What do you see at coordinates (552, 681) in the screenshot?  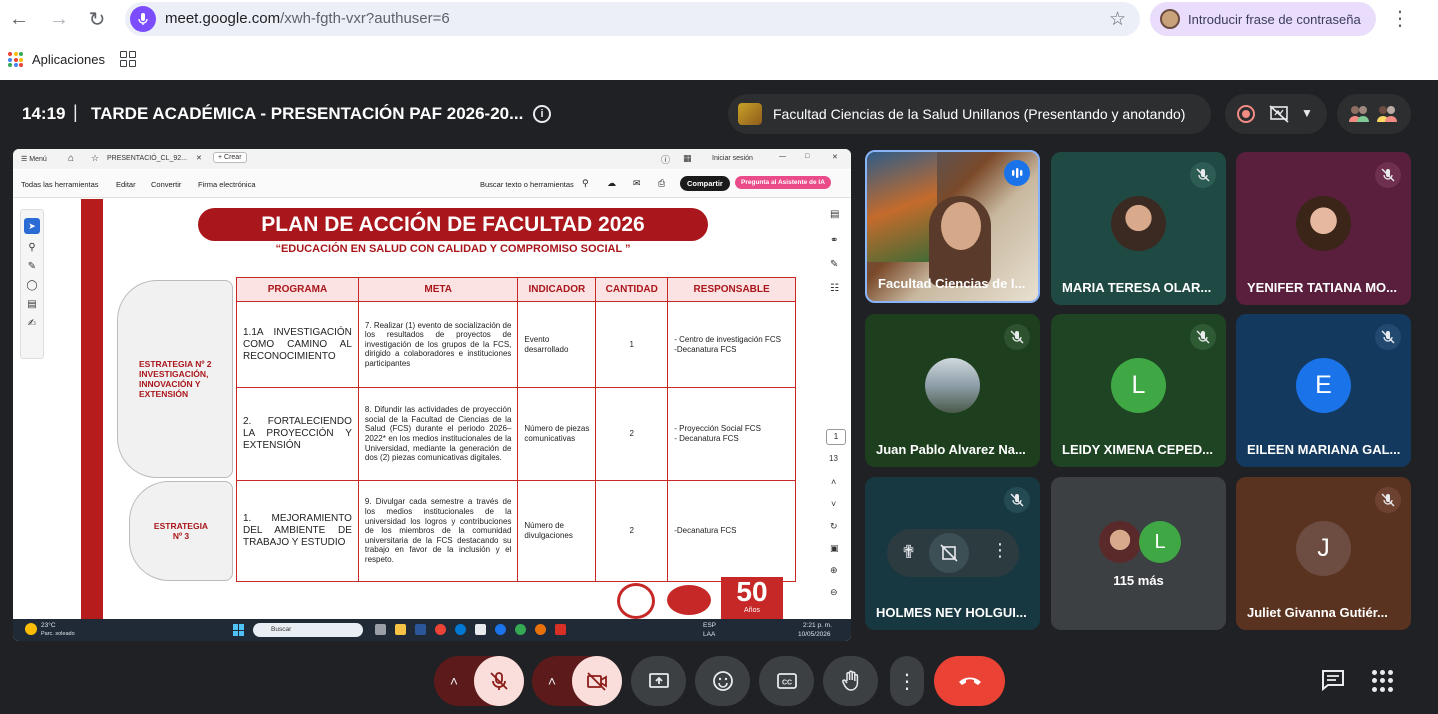 I see `camera-options-chevron-icon: ˄` at bounding box center [552, 681].